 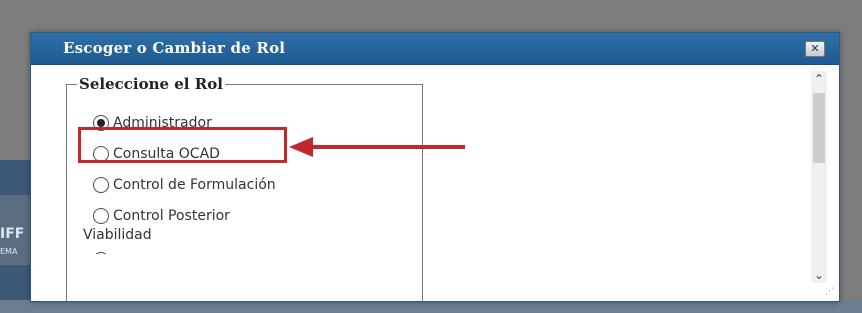 What do you see at coordinates (815, 49) in the screenshot?
I see `close-icon: ✕` at bounding box center [815, 49].